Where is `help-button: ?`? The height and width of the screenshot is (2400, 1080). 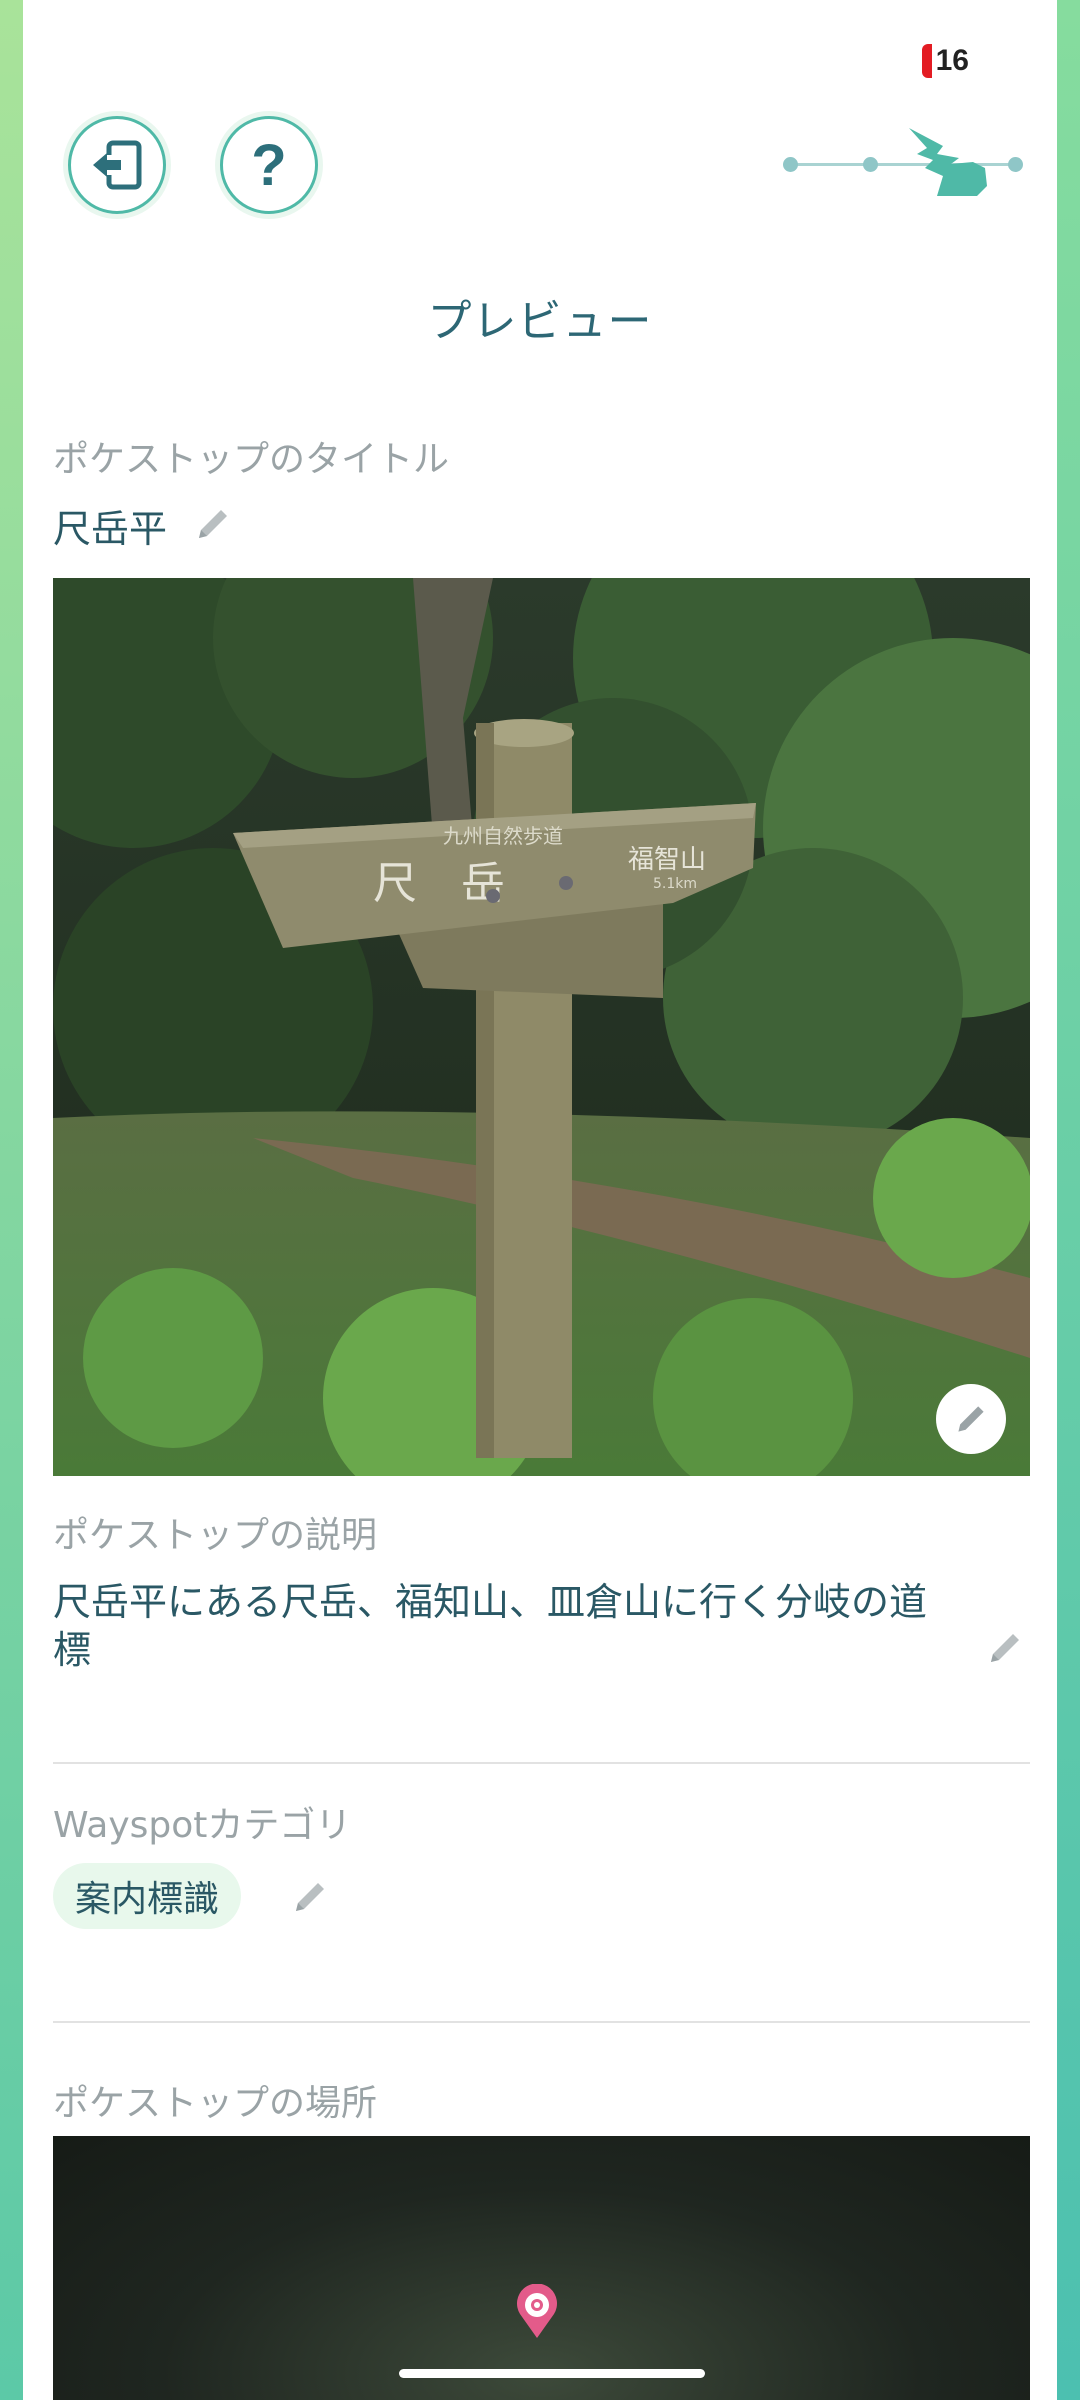
help-button: ? is located at coordinates (269, 165).